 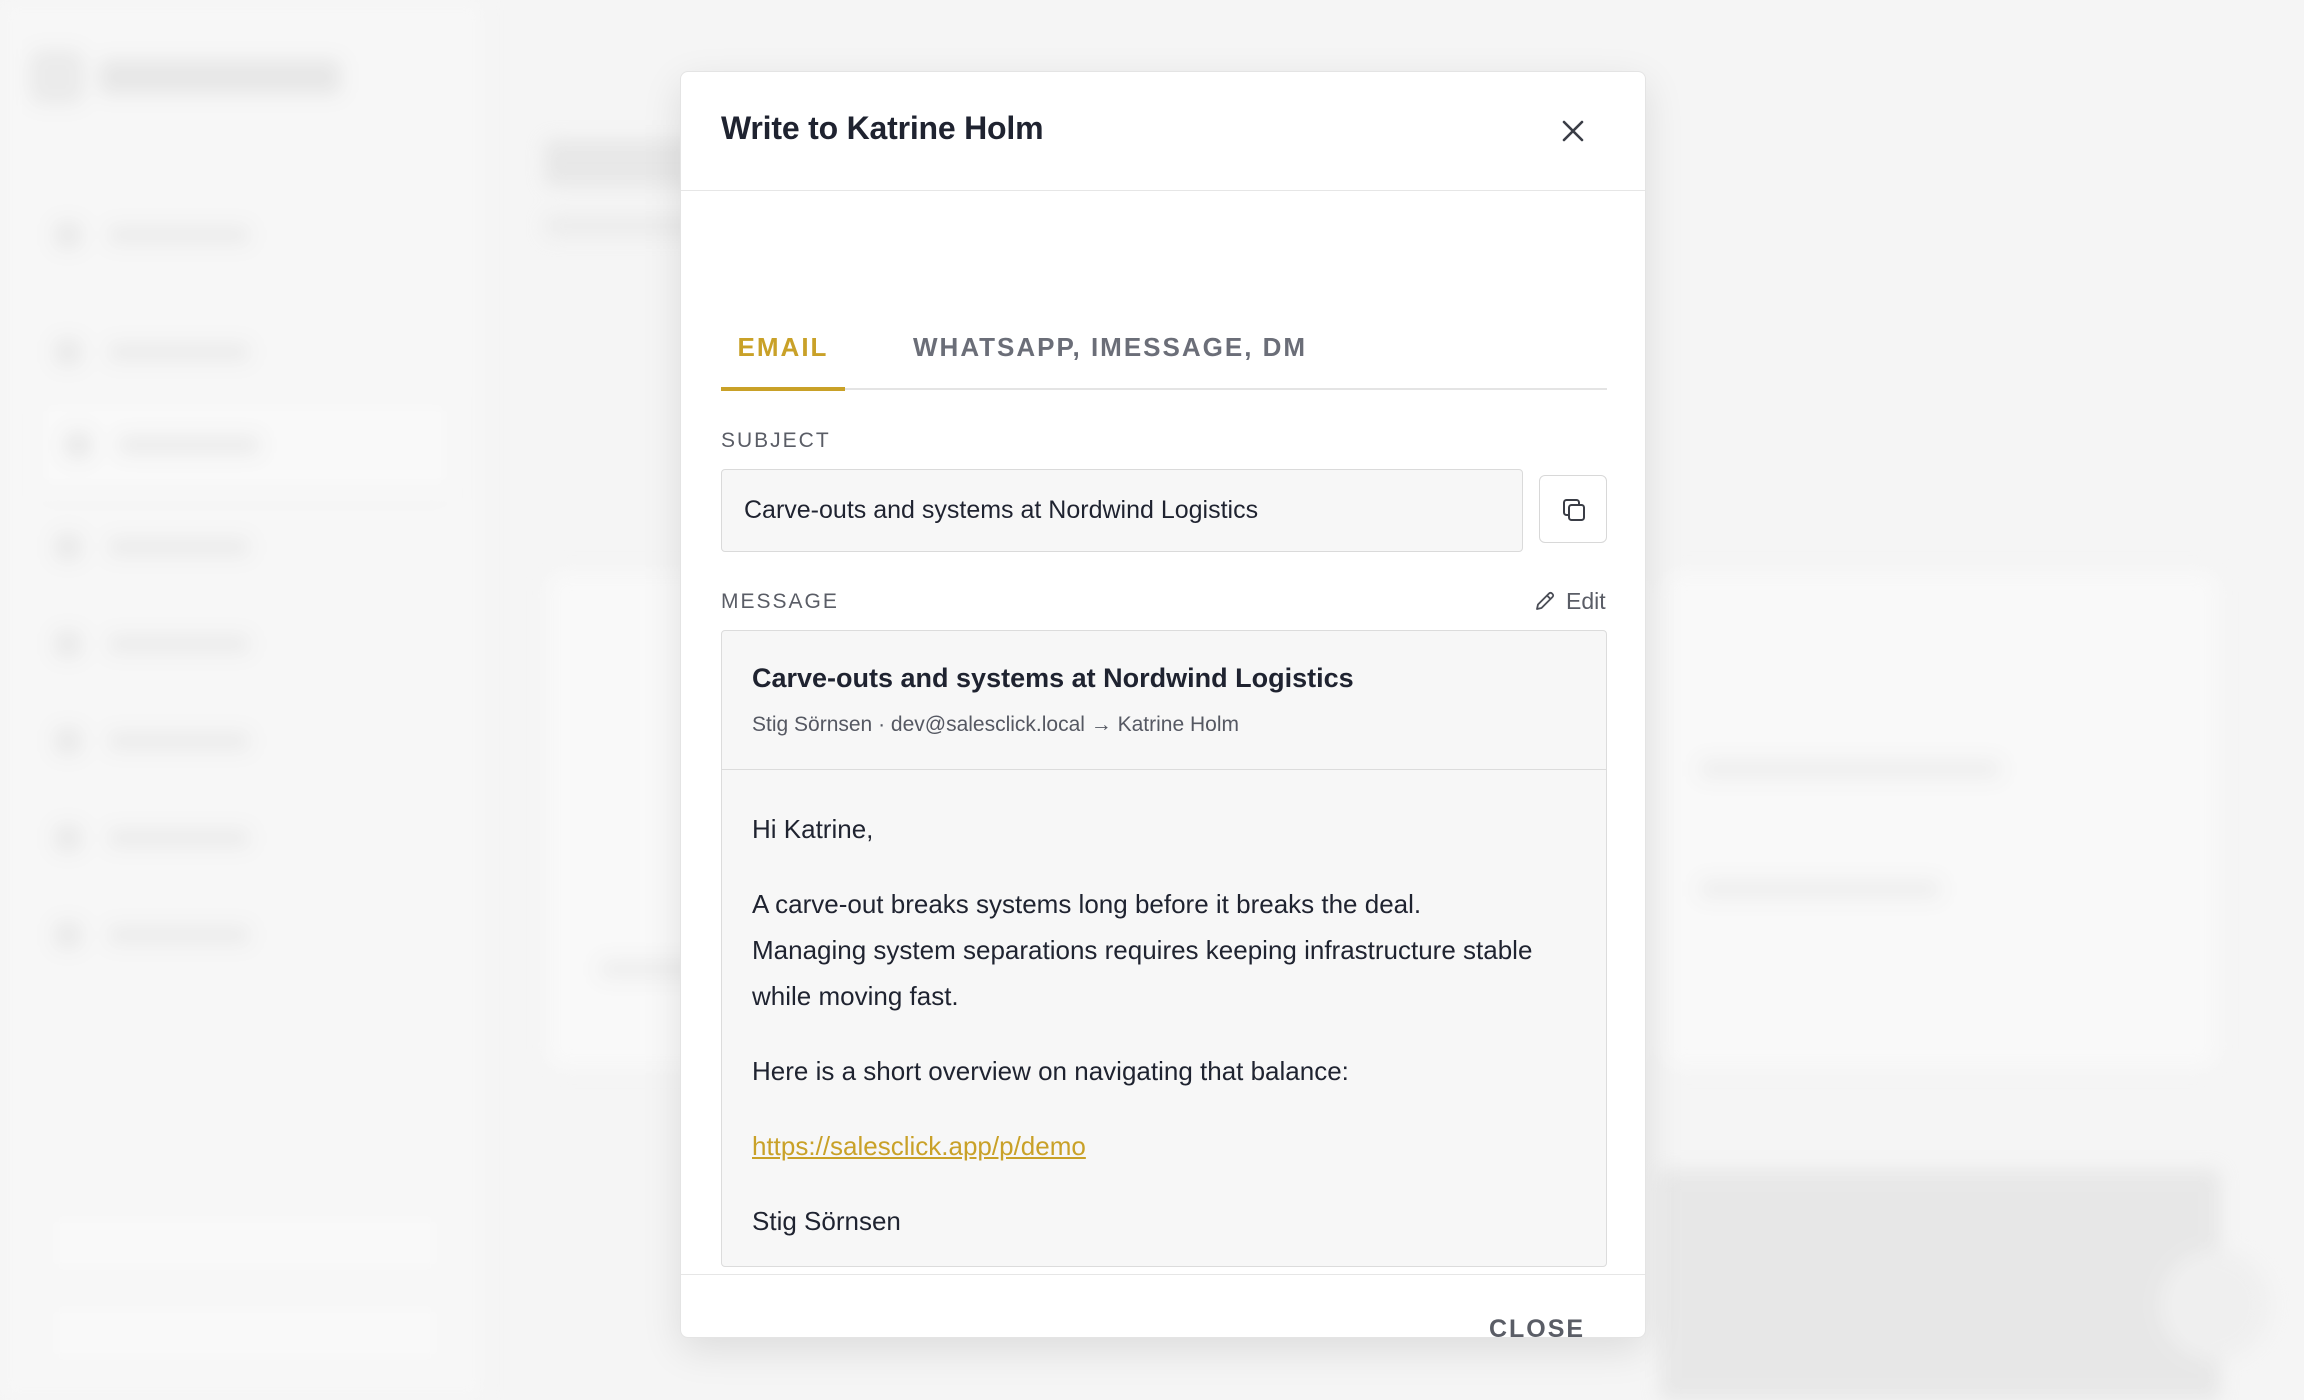 I want to click on copy-icon, so click(x=1574, y=510).